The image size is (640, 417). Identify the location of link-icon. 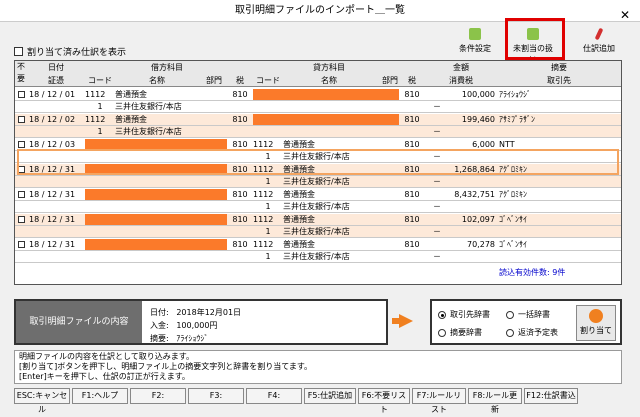
(596, 316).